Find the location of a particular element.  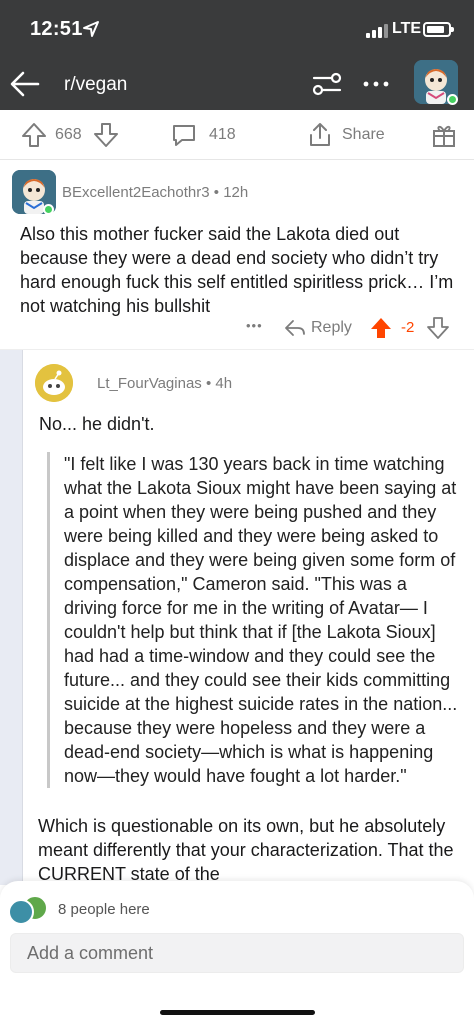

reply-label: Reply is located at coordinates (331, 327).